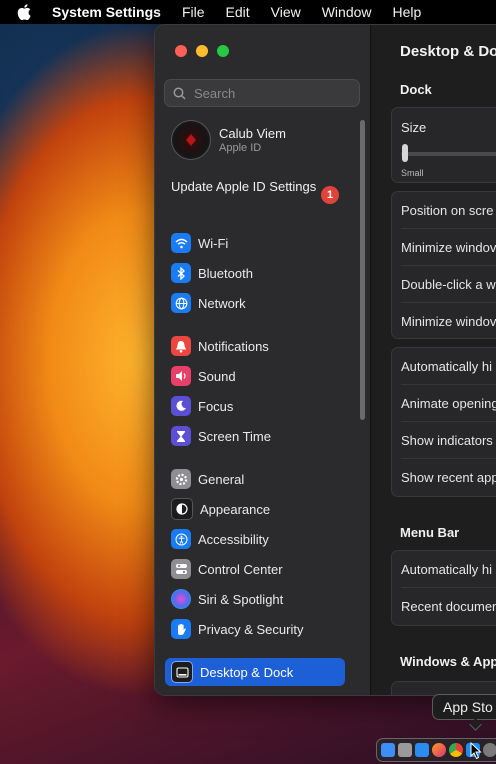 This screenshot has height=764, width=496. Describe the element at coordinates (191, 140) in the screenshot. I see `avatar` at that location.